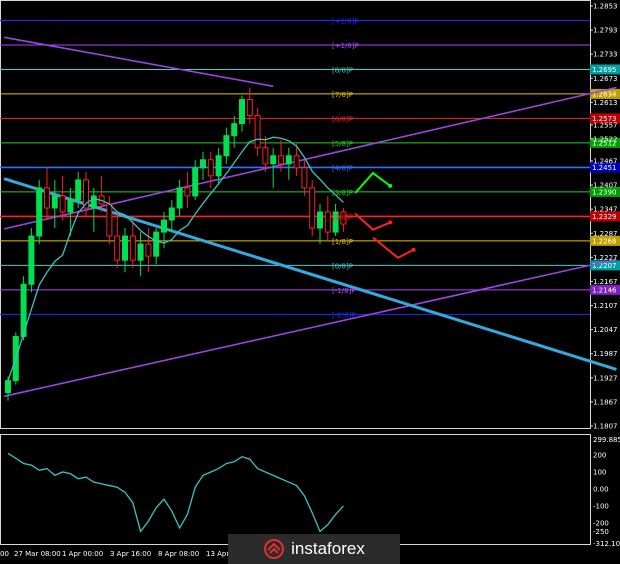  What do you see at coordinates (605, 31) in the screenshot?
I see `price-tick-label: 1.2793` at bounding box center [605, 31].